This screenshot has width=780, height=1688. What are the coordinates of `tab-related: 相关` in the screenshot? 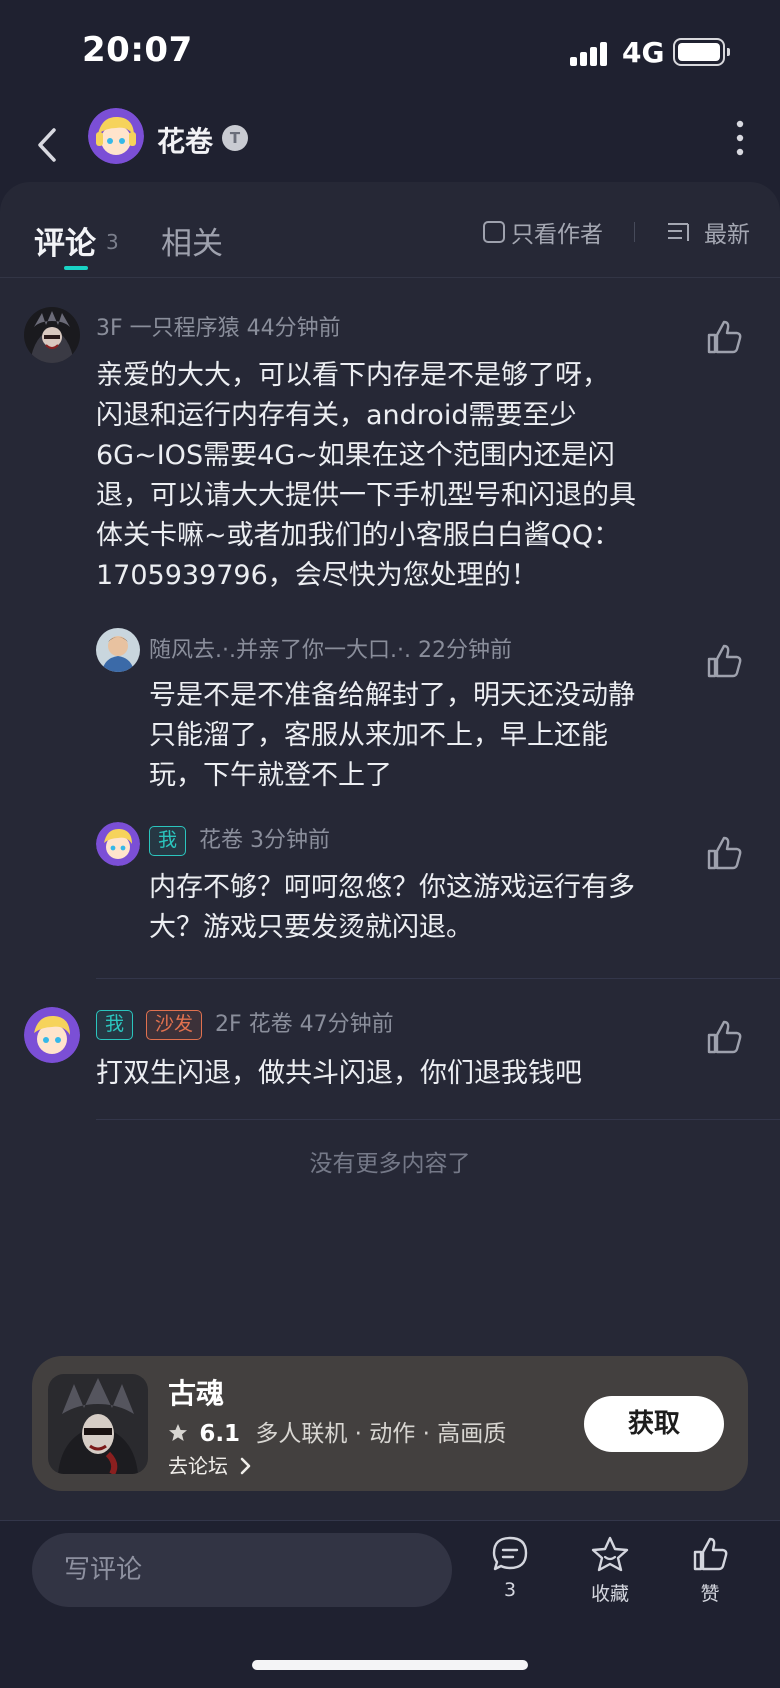 It's located at (192, 240).